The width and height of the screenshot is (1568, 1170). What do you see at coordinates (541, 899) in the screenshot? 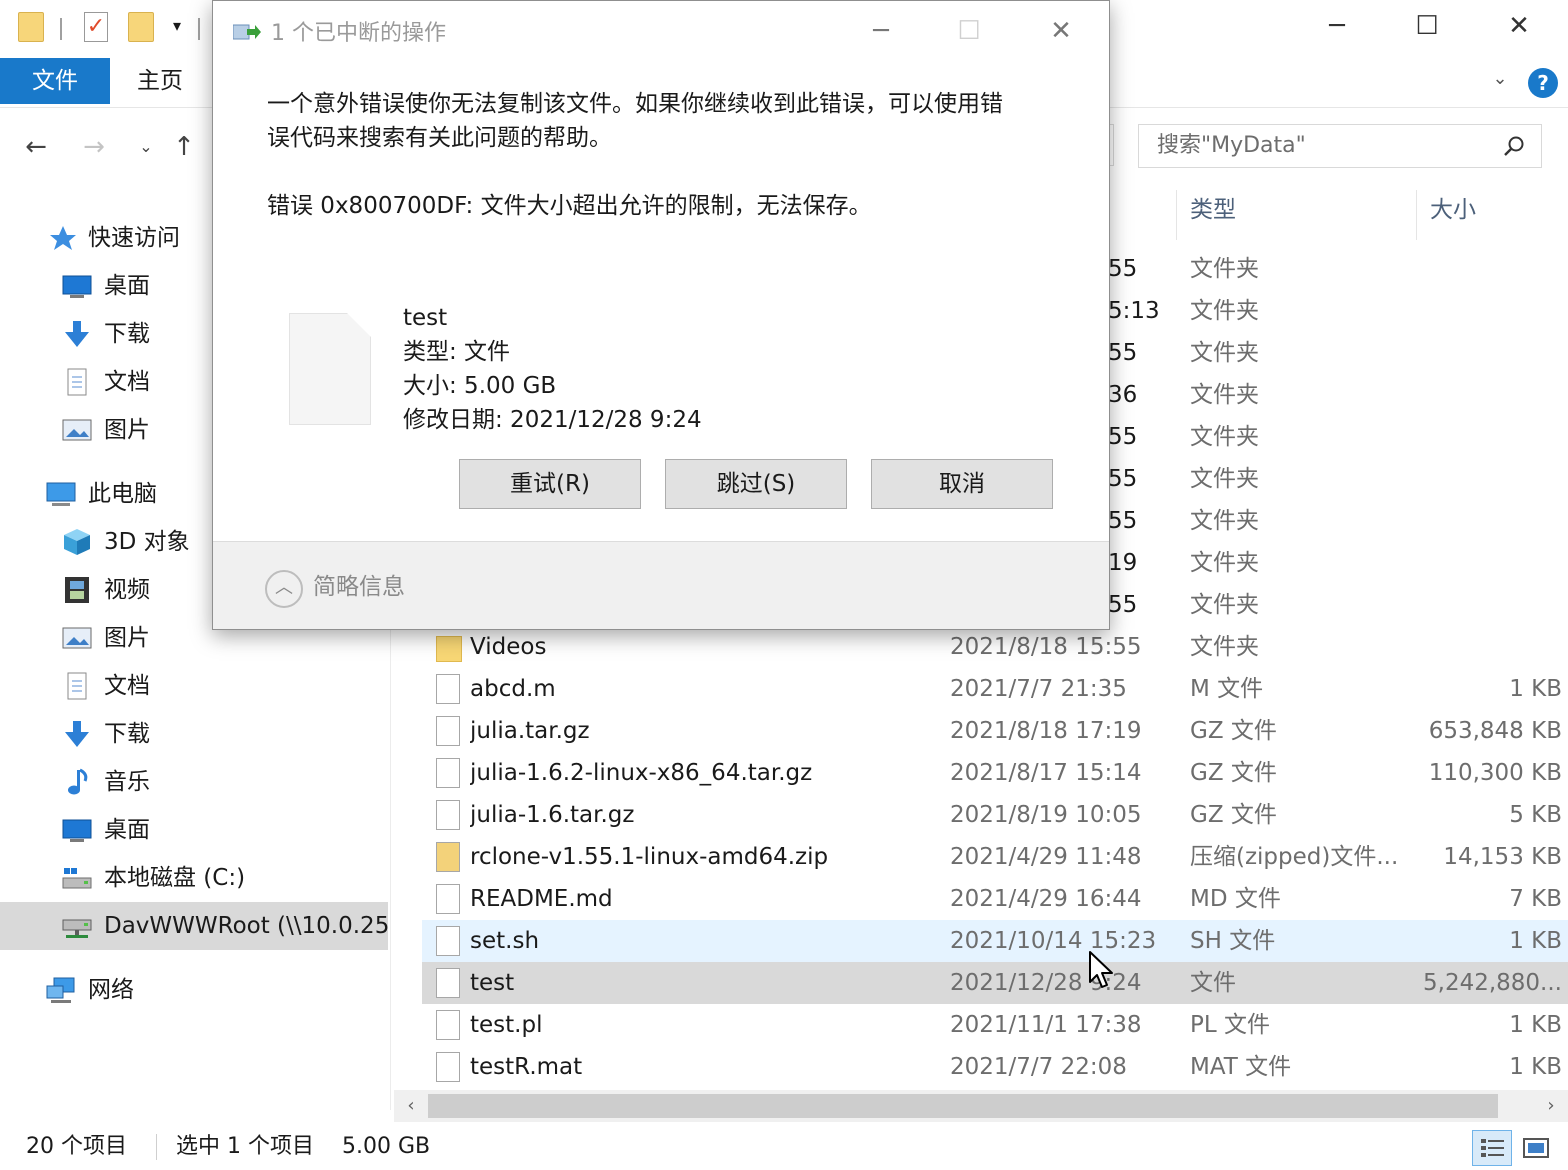
I see `row-name: README.md` at bounding box center [541, 899].